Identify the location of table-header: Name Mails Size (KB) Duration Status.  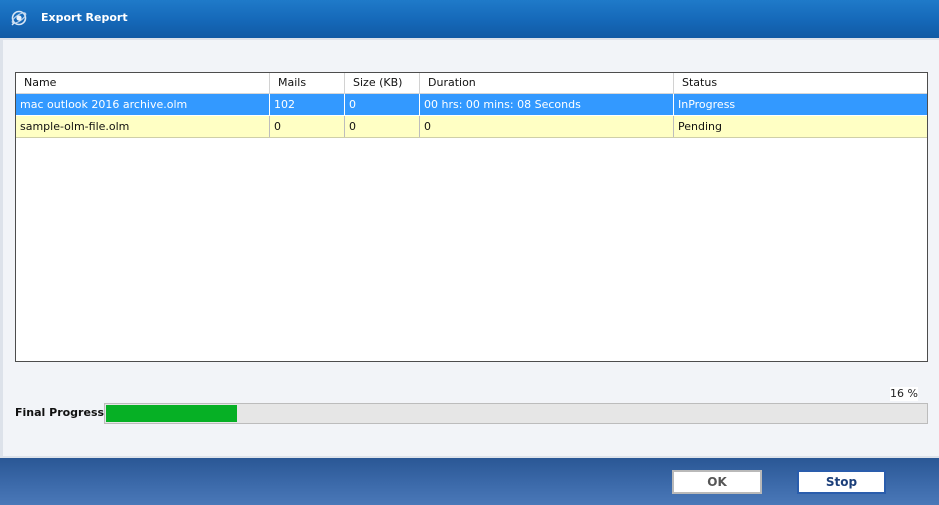
(471, 83).